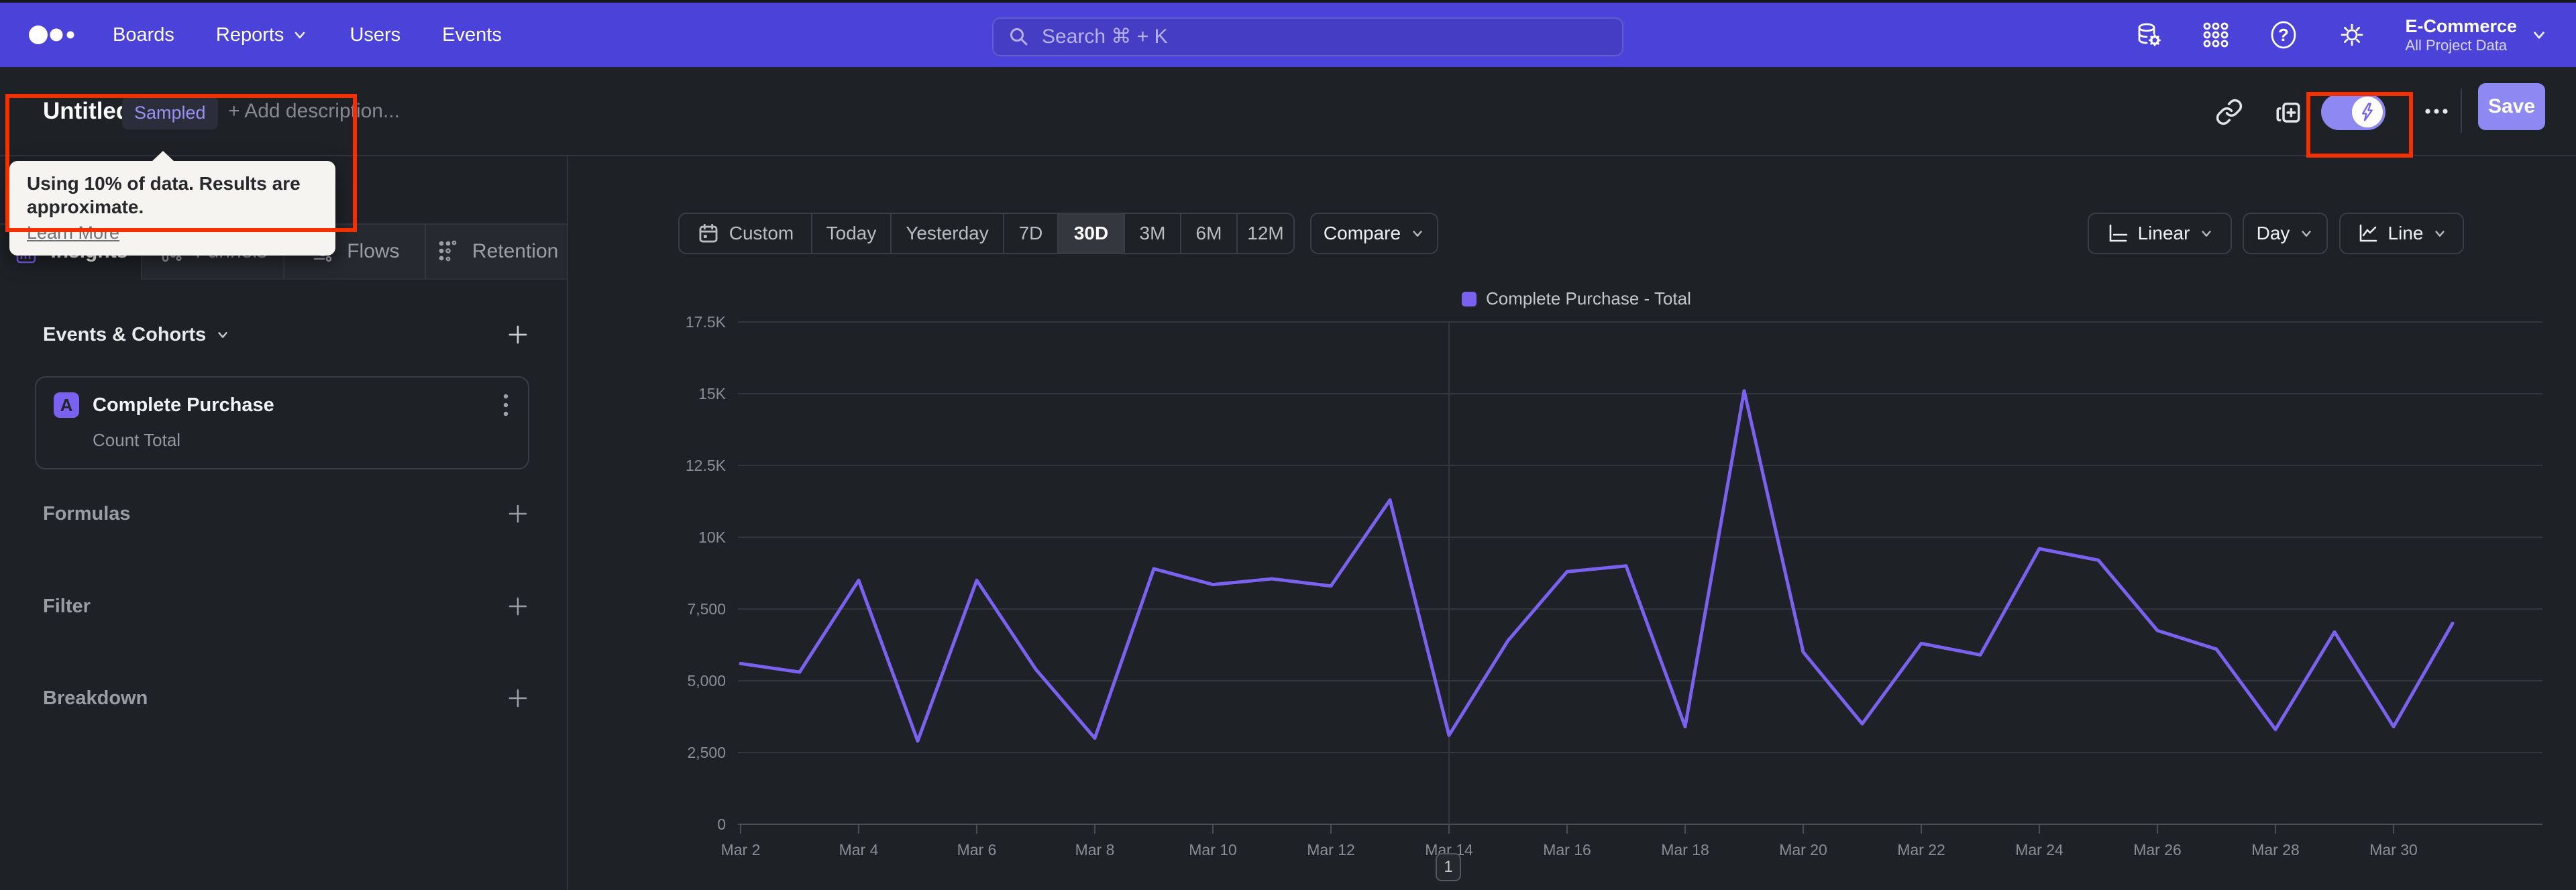  Describe the element at coordinates (946, 233) in the screenshot. I see `range-yesterday: Yesterday` at that location.